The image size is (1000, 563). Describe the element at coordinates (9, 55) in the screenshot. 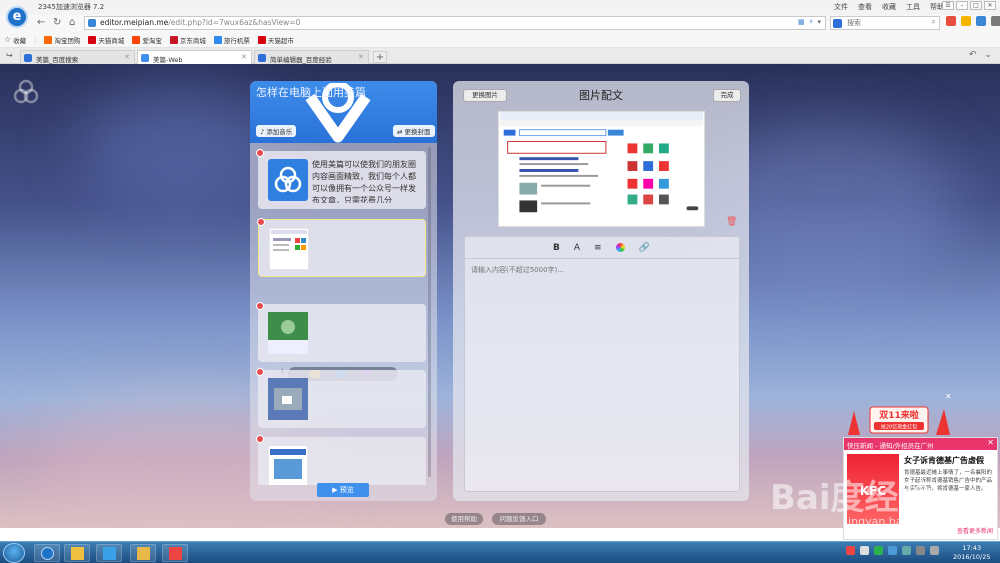

I see `tab-restore-icon: ↪` at that location.